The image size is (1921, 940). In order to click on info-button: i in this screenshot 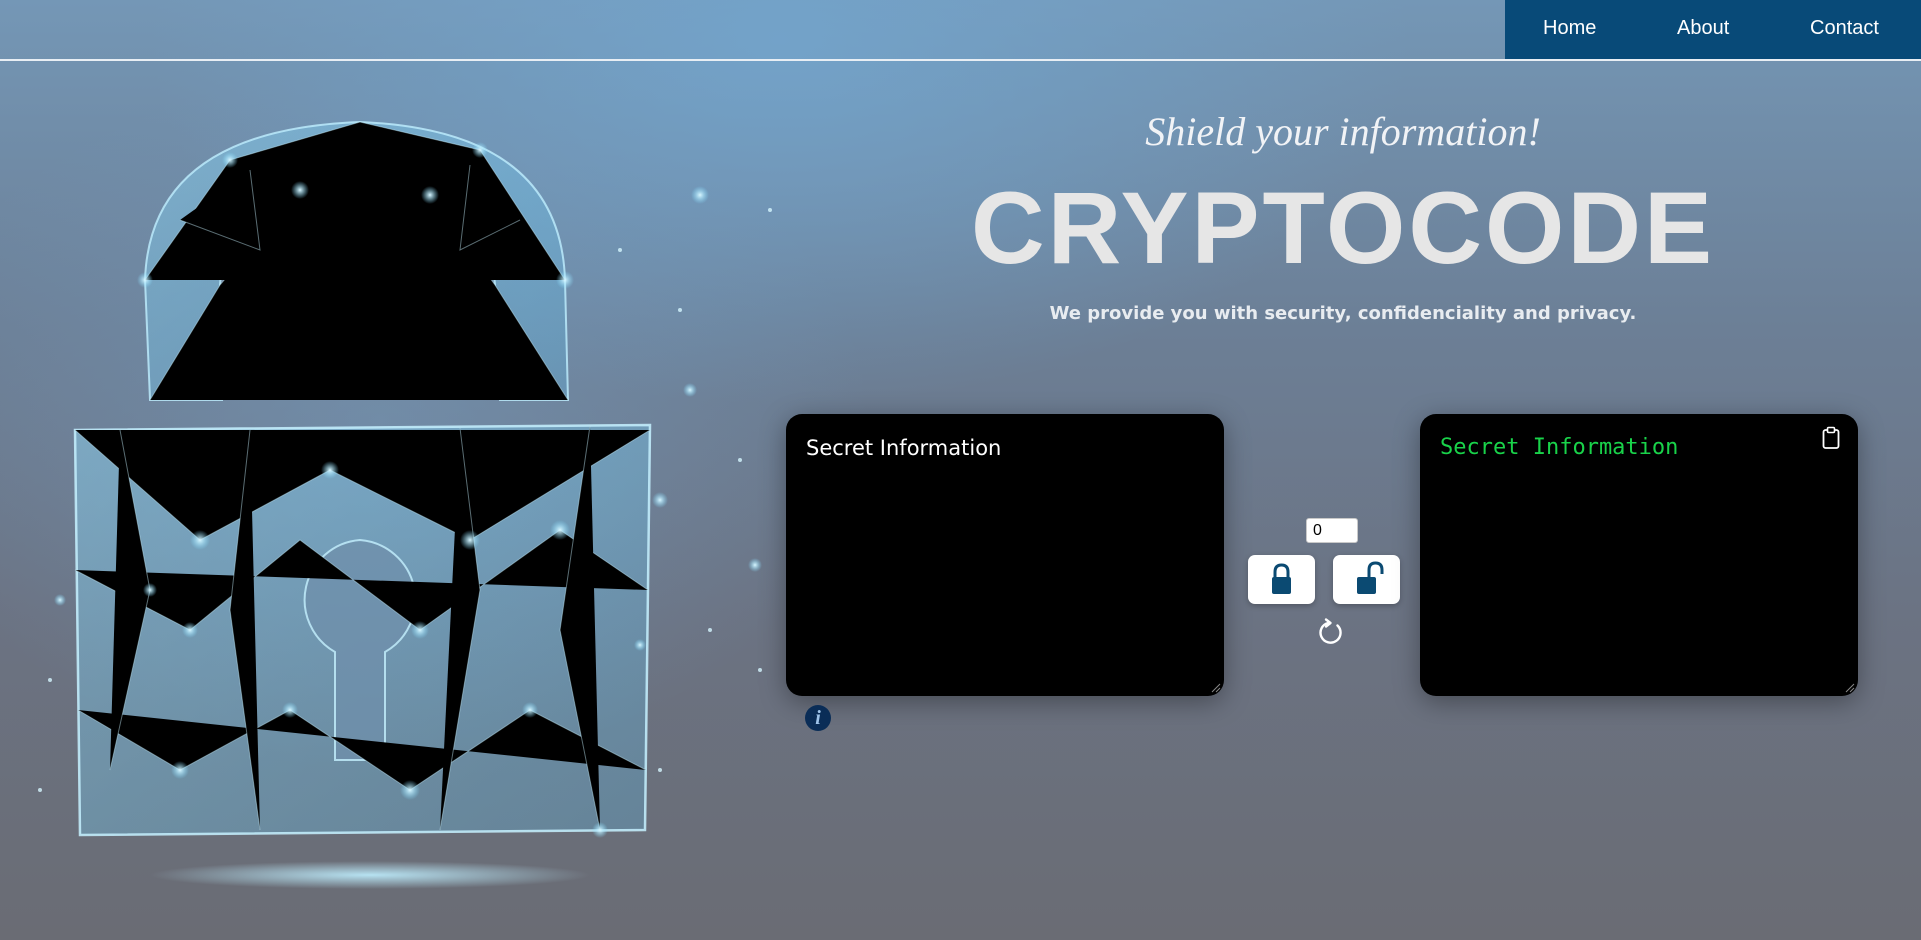, I will do `click(818, 718)`.